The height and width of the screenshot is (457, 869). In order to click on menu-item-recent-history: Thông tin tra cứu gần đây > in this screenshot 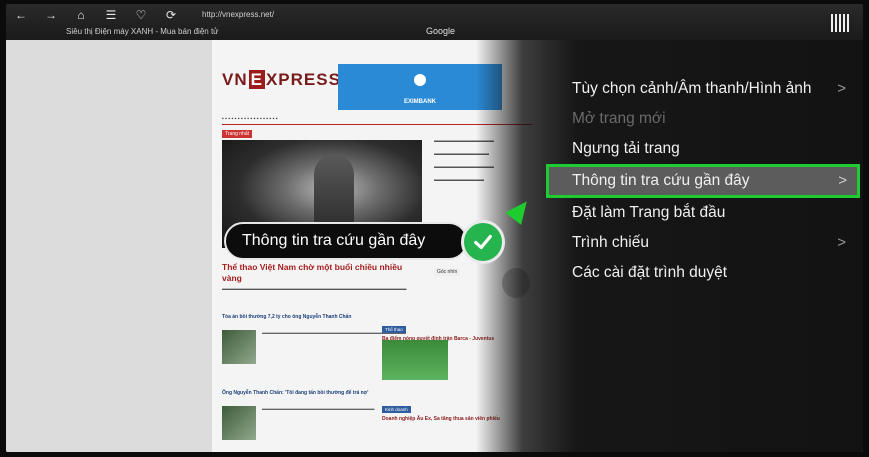, I will do `click(703, 181)`.